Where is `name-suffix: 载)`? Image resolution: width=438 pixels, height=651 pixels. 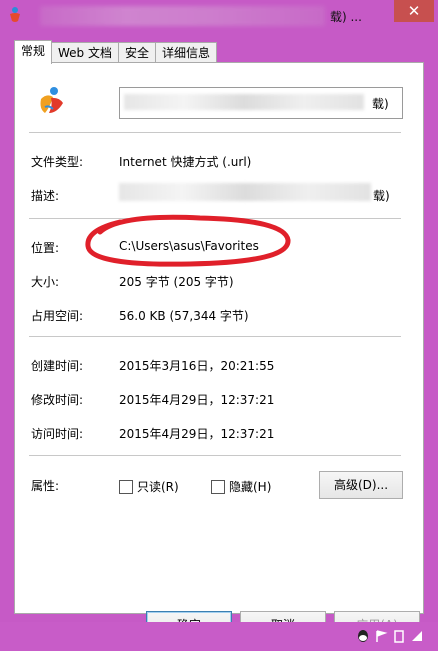 name-suffix: 载) is located at coordinates (380, 104).